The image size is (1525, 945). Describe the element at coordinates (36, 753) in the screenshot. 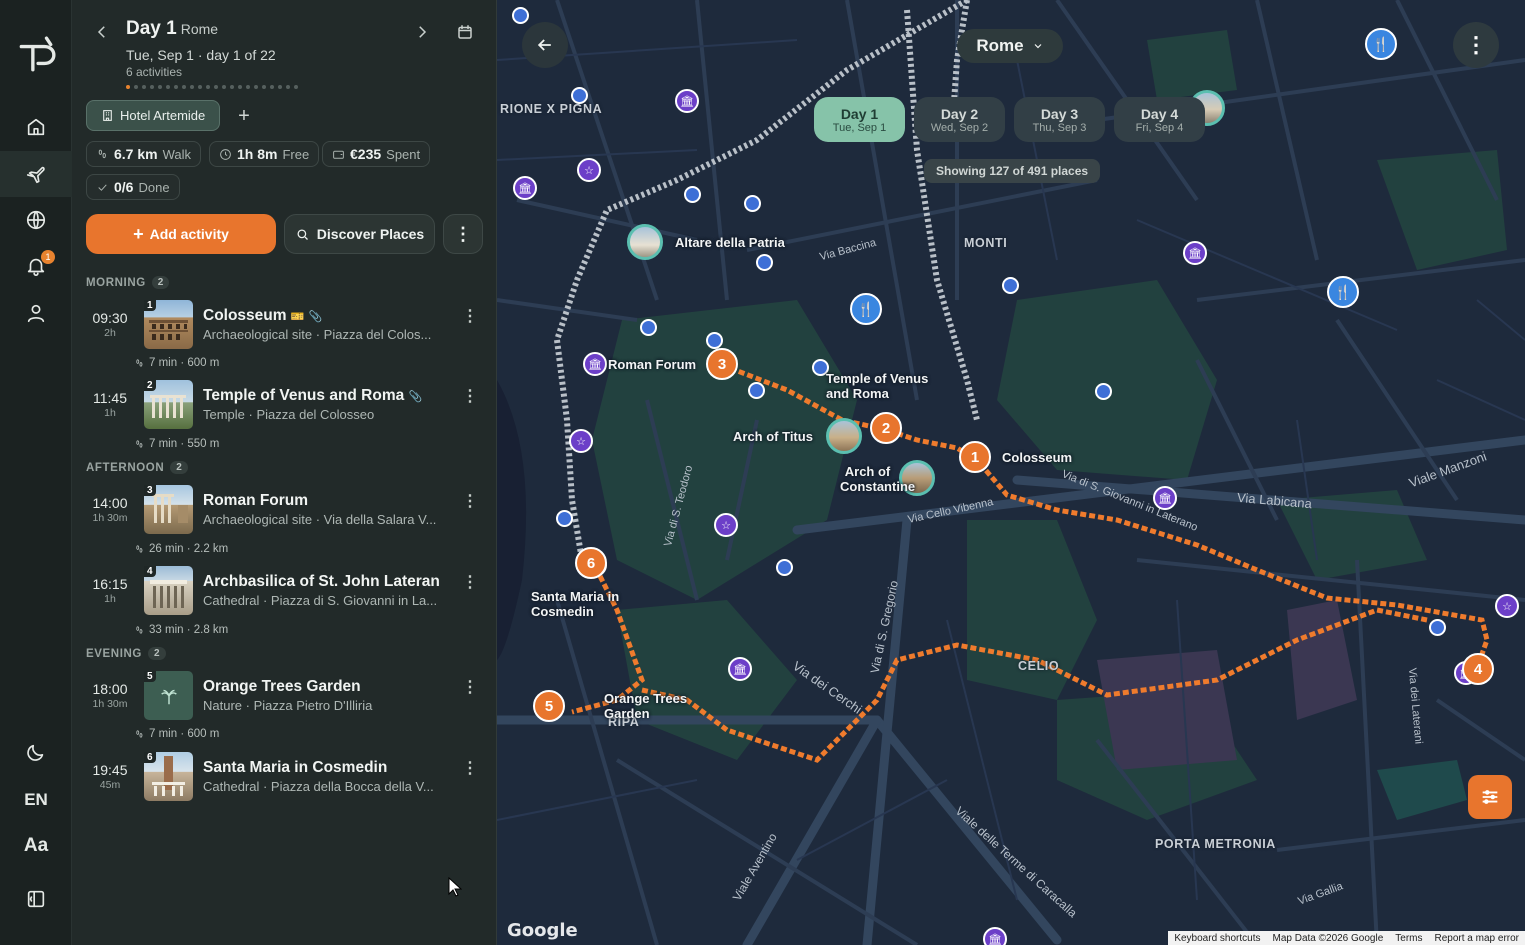

I see `moon-icon` at that location.